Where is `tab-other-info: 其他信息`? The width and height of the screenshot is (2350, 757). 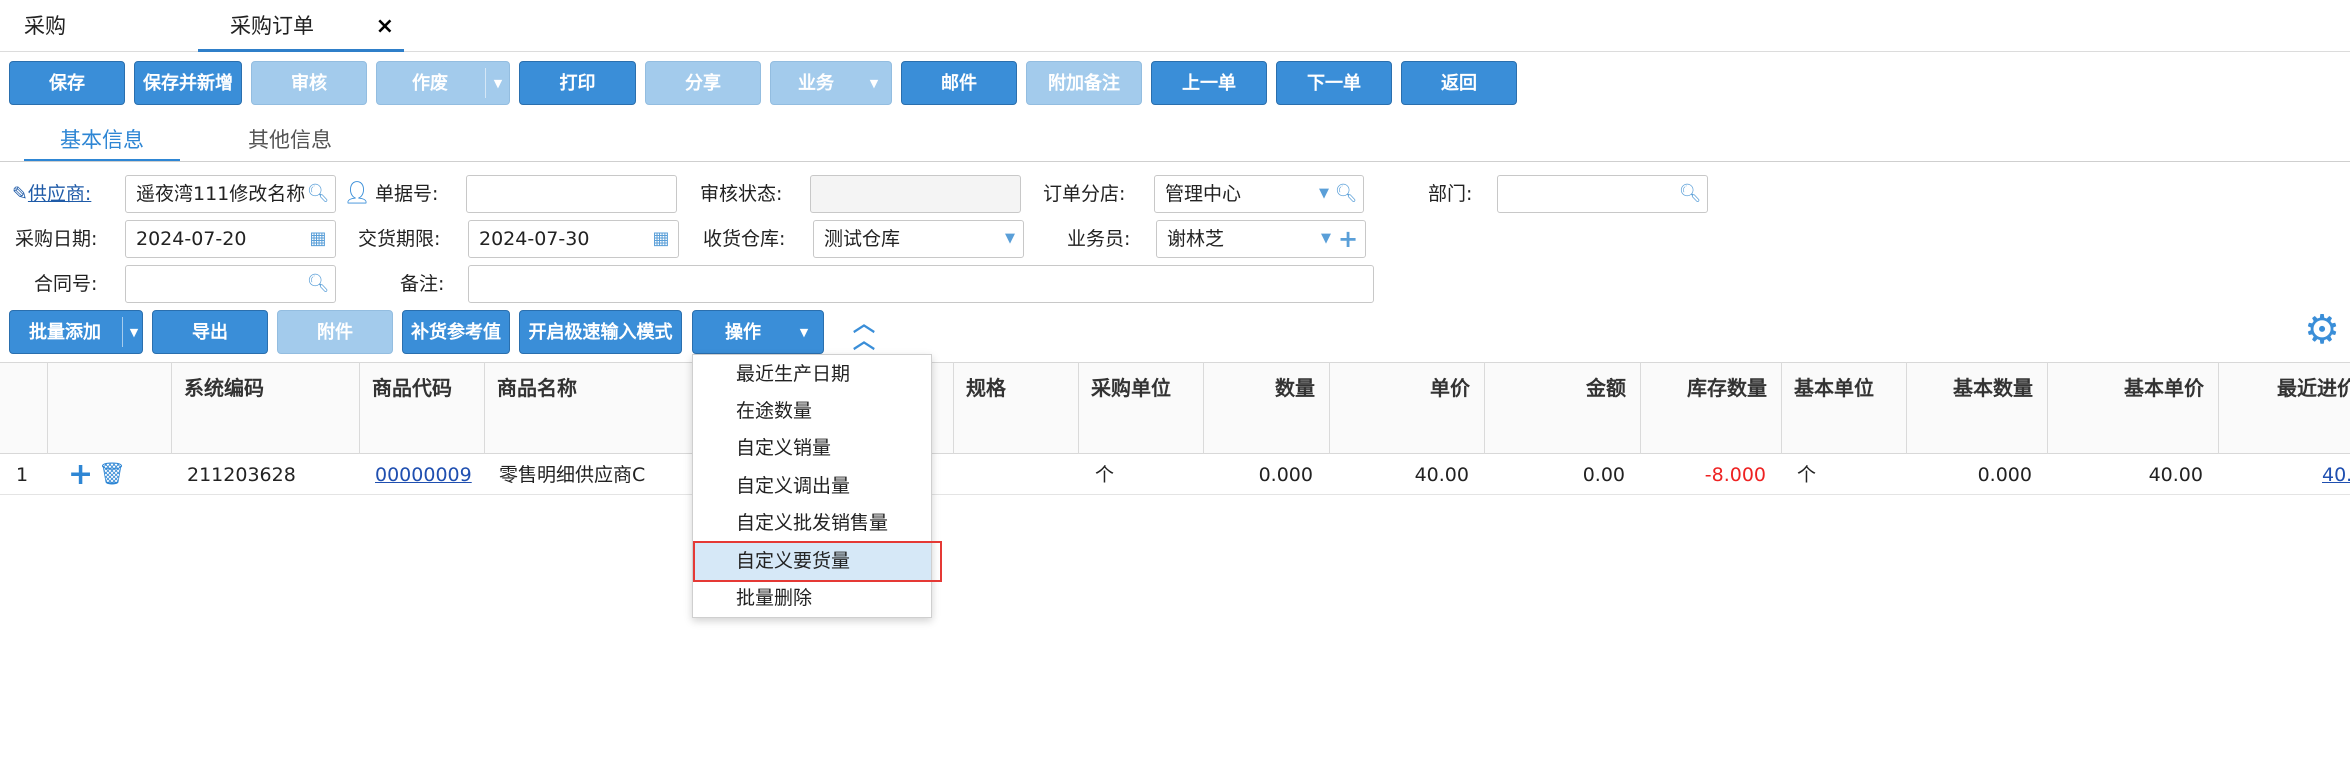 tab-other-info: 其他信息 is located at coordinates (290, 140).